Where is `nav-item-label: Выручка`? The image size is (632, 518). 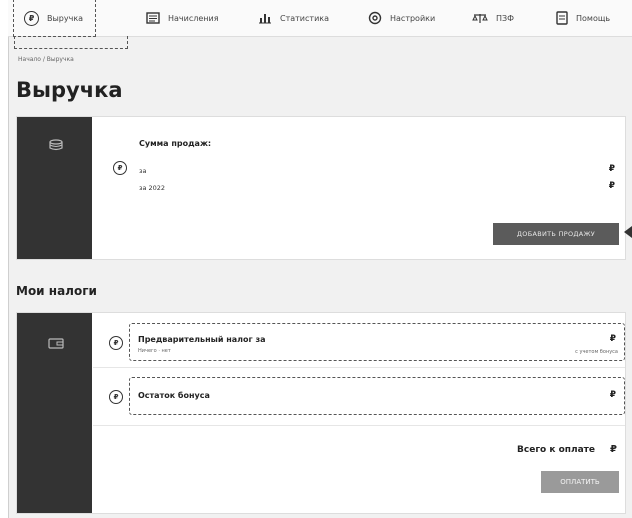 nav-item-label: Выручка is located at coordinates (65, 18).